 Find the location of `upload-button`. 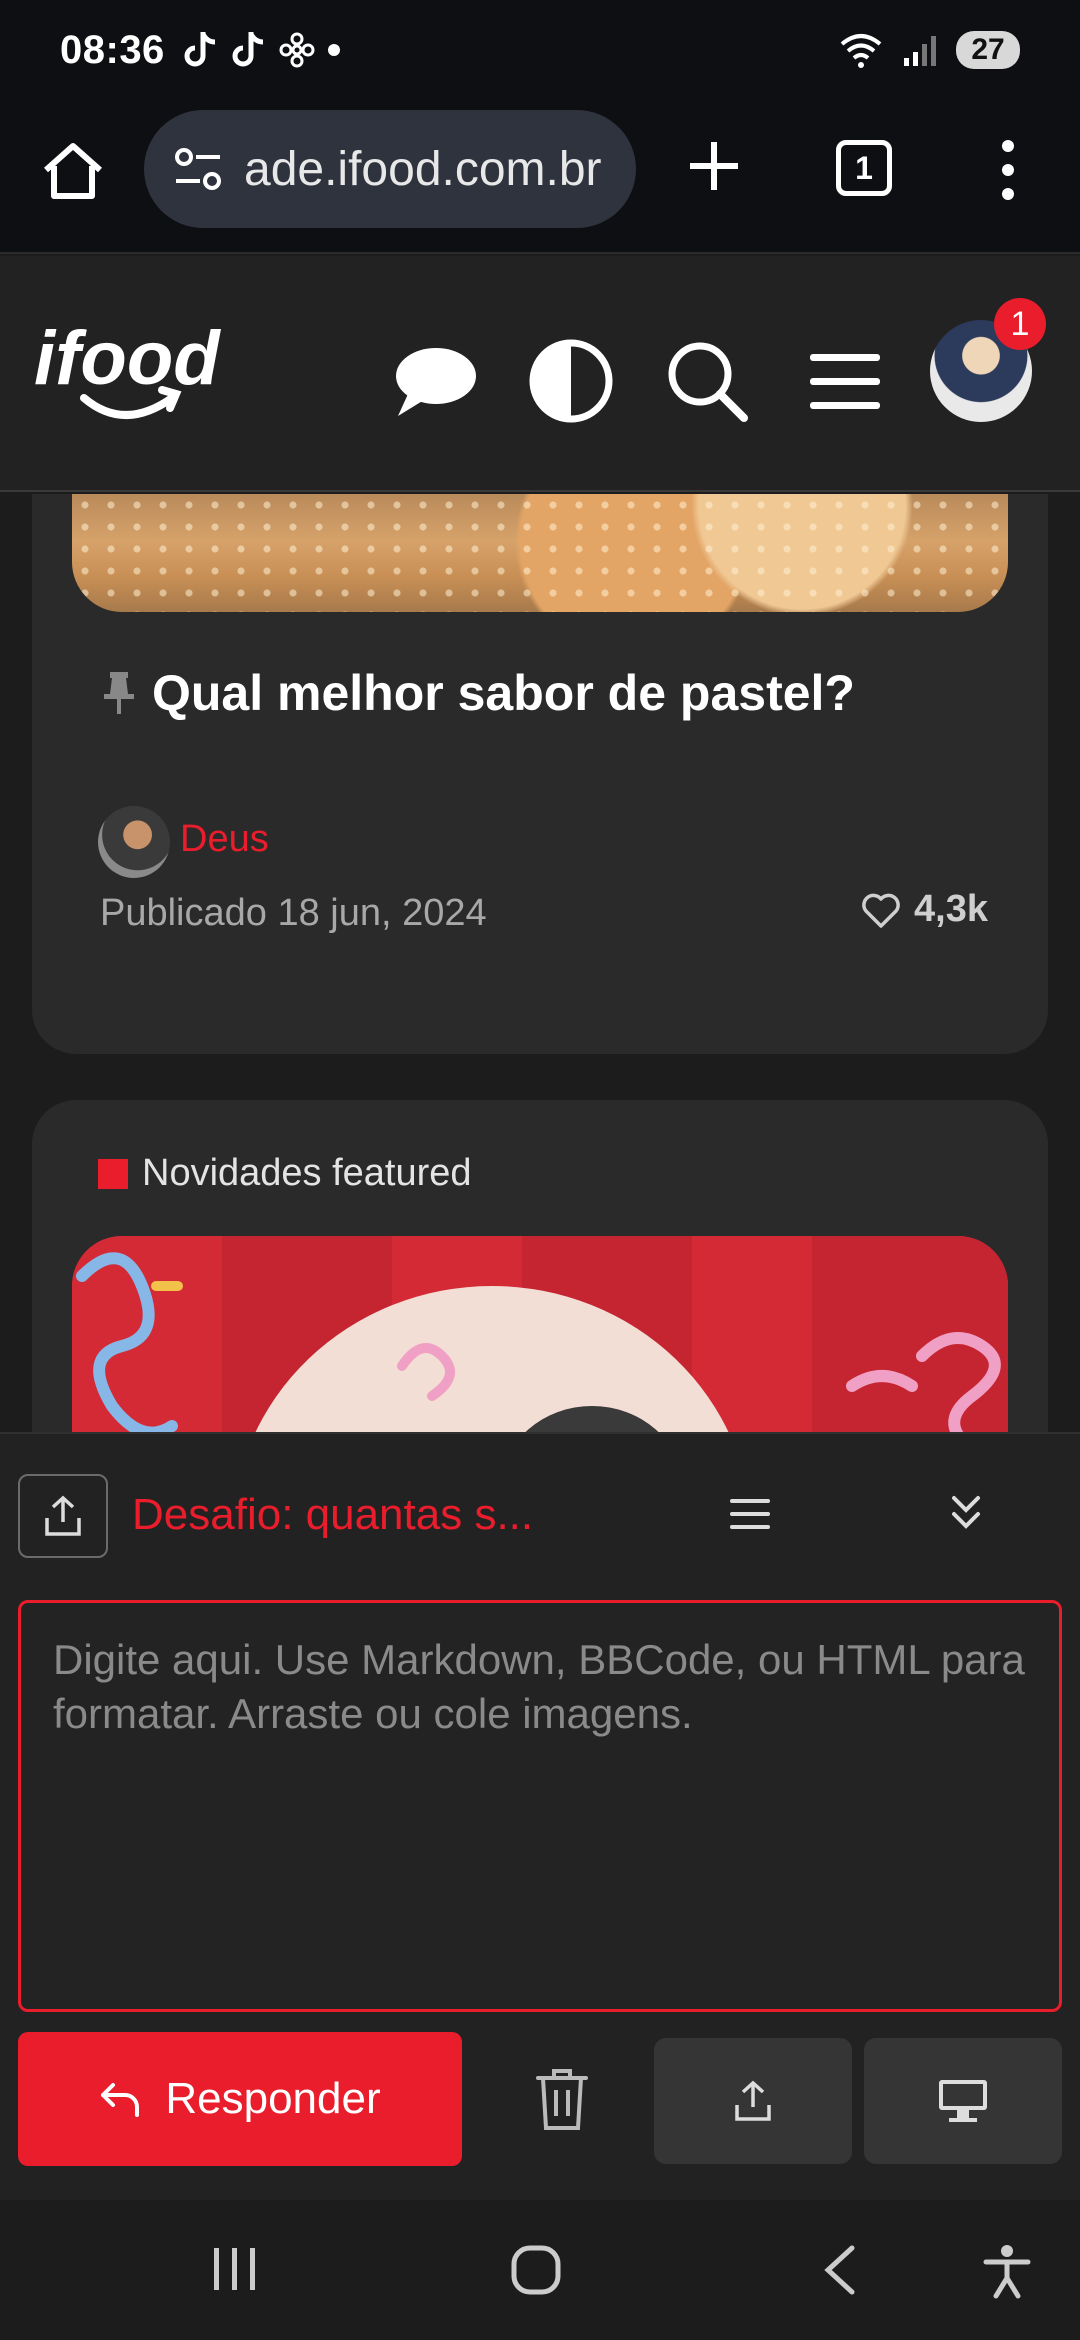

upload-button is located at coordinates (753, 2101).